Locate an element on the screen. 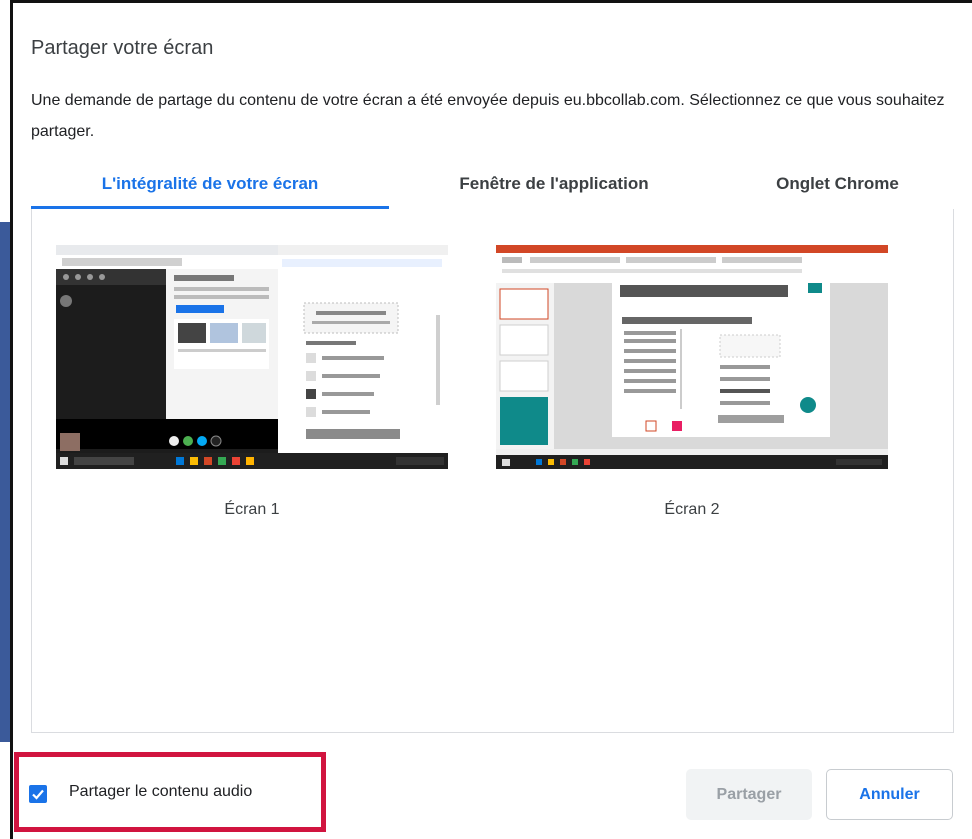 This screenshot has height=839, width=972. background-window-edge is located at coordinates (5, 482).